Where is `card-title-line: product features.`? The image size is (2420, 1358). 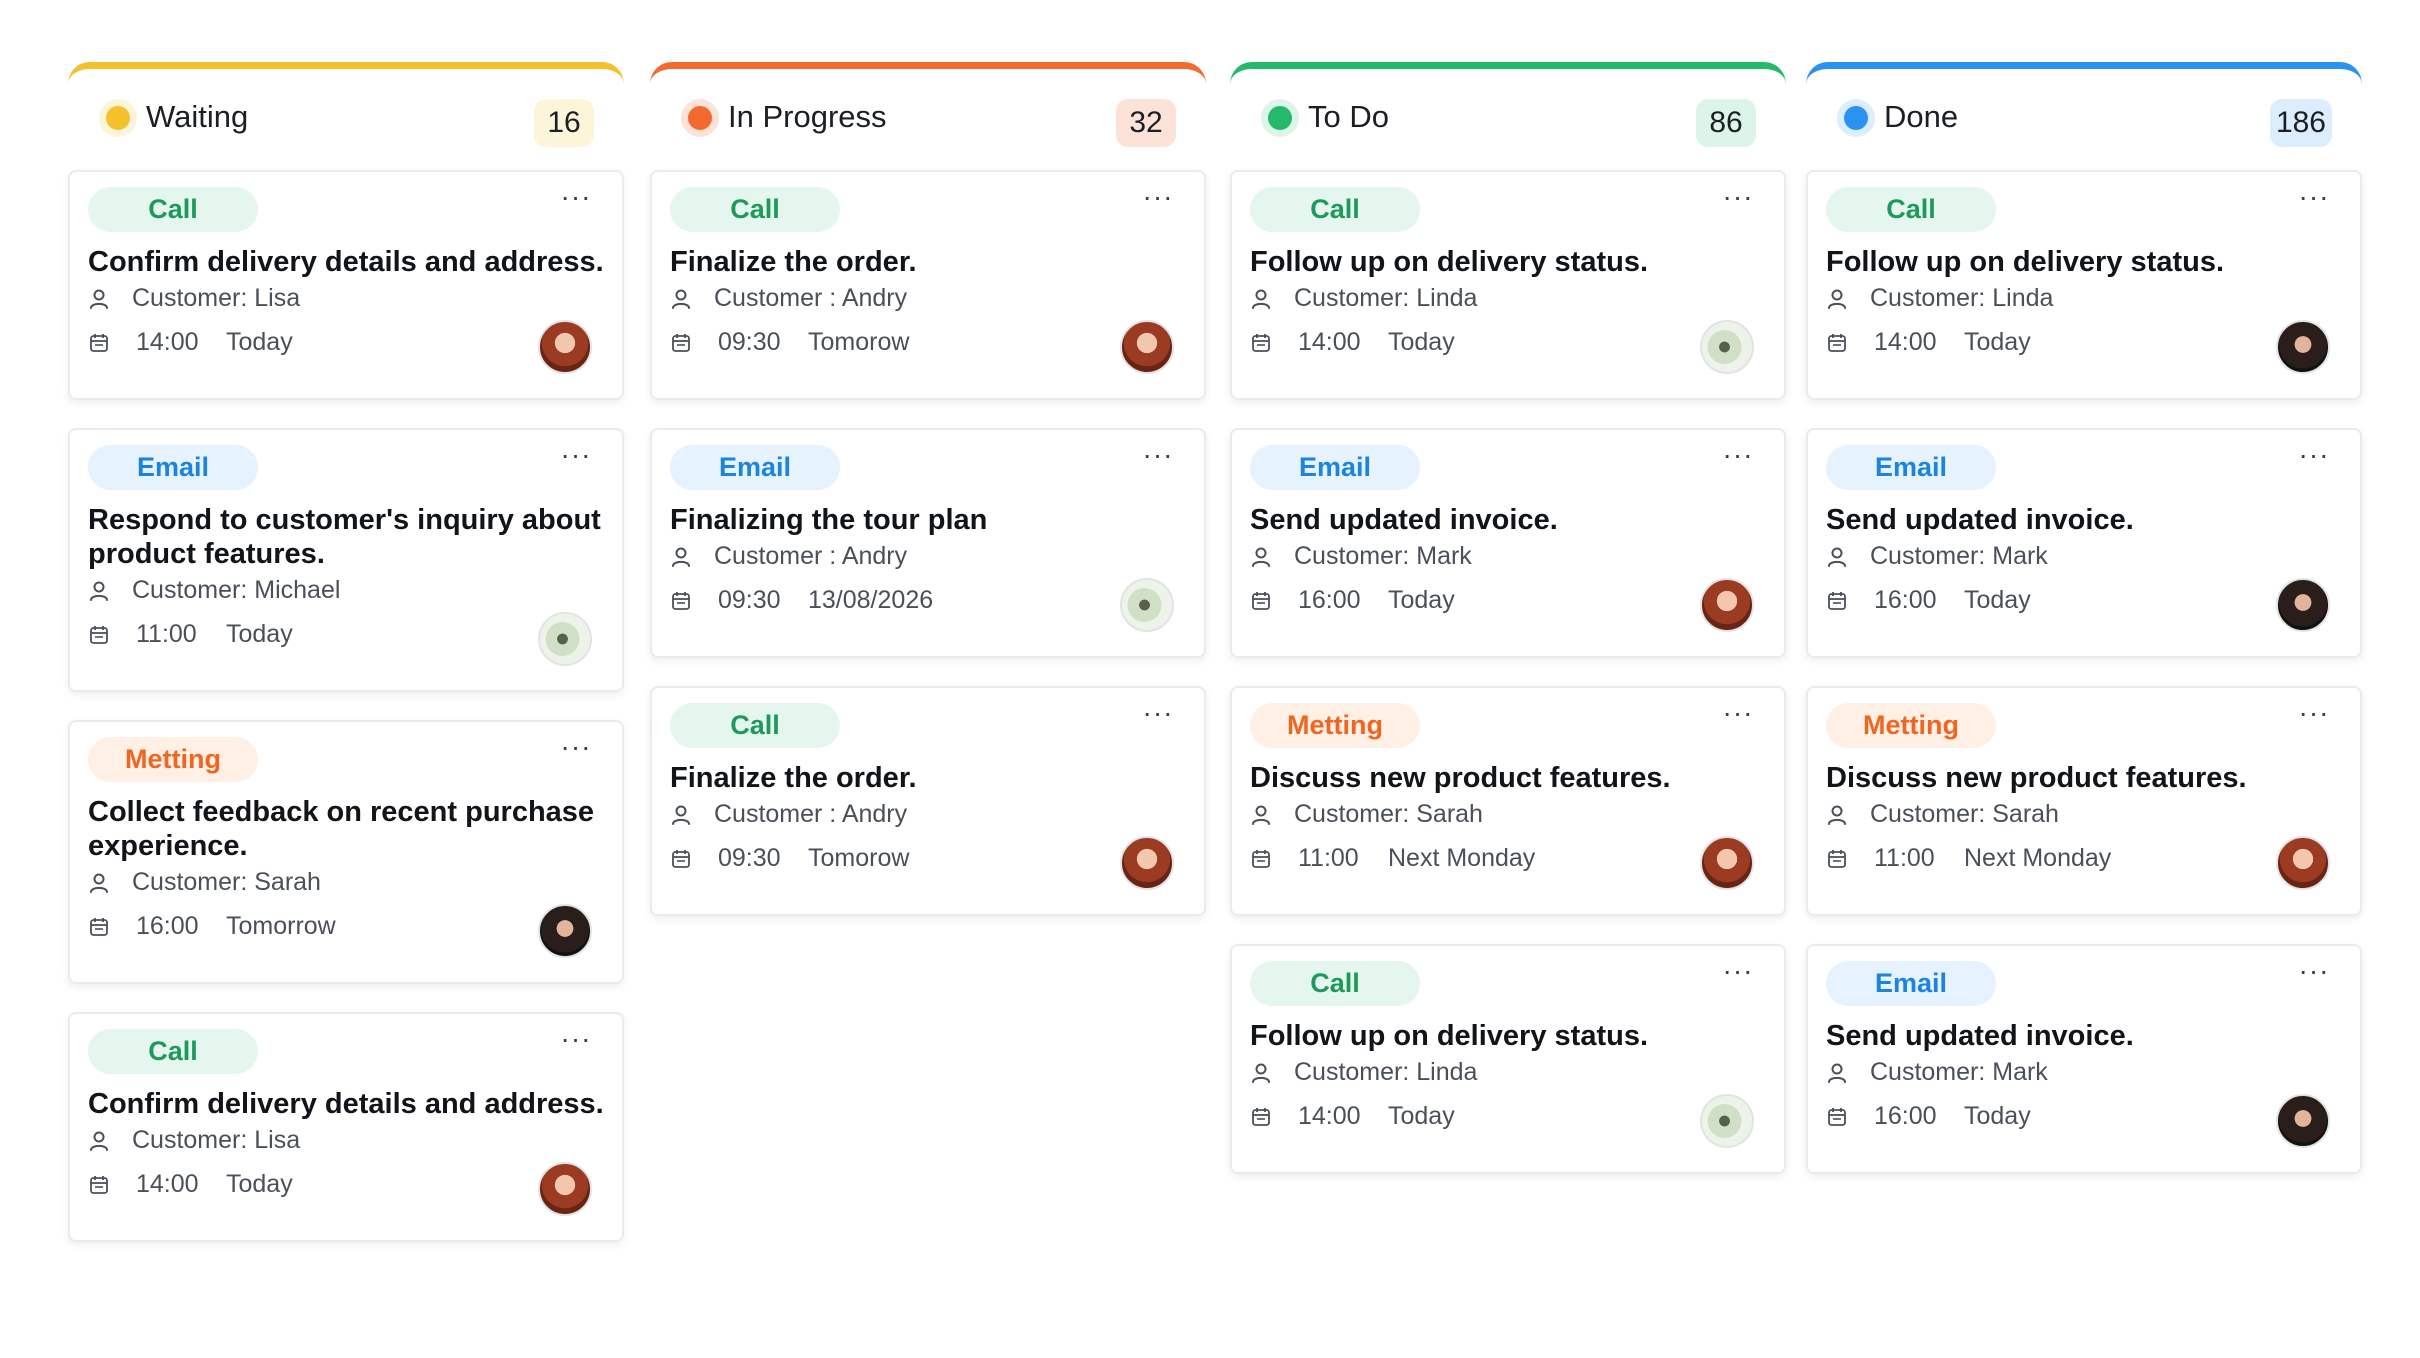
card-title-line: product features. is located at coordinates (206, 554).